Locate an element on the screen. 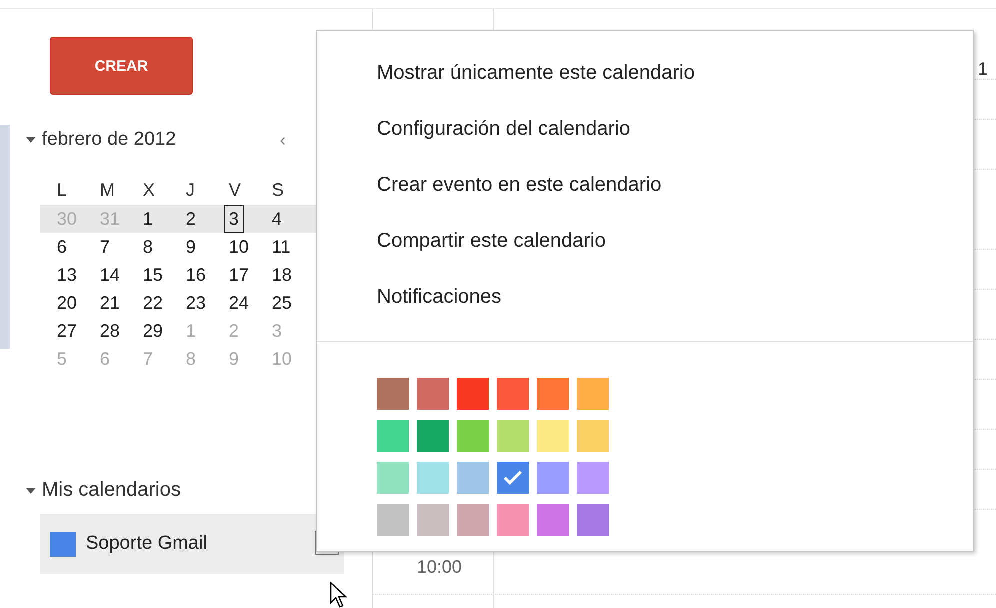 The image size is (996, 608). weekday-label: J is located at coordinates (190, 190).